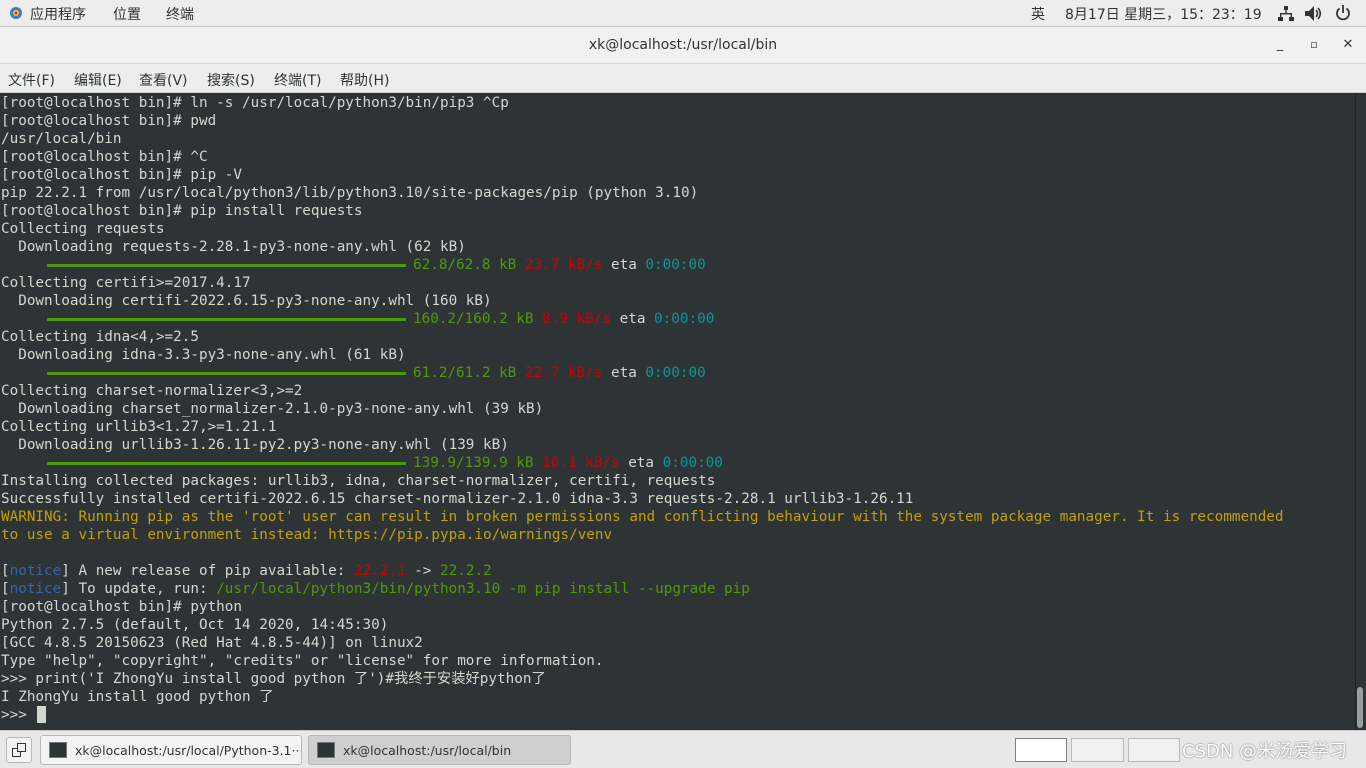 This screenshot has width=1366, height=768. I want to click on terminal-app-menu: 终端, so click(180, 14).